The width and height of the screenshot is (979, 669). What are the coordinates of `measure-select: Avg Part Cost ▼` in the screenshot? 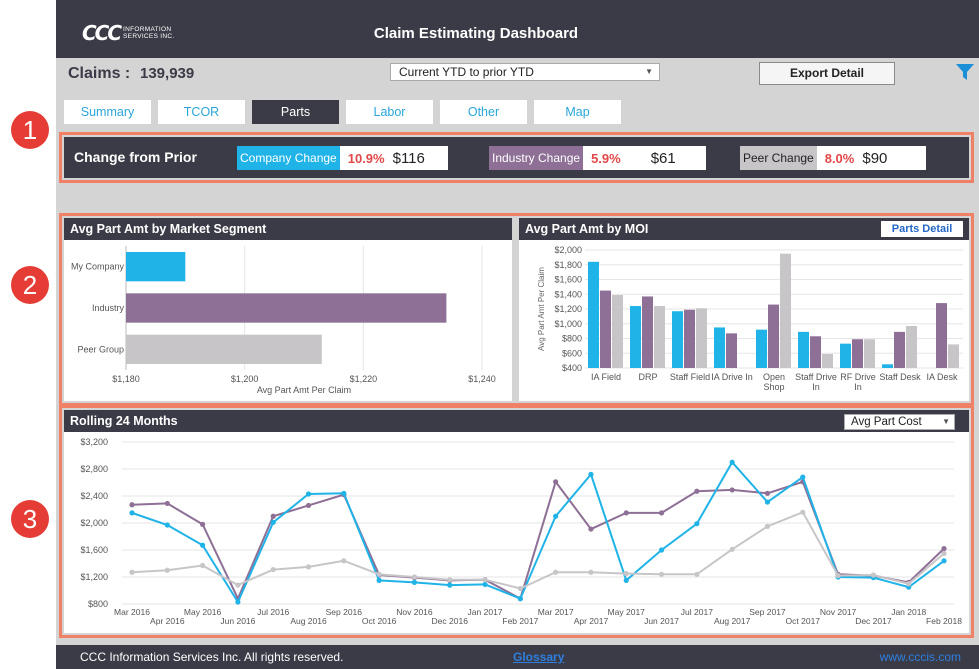 It's located at (899, 422).